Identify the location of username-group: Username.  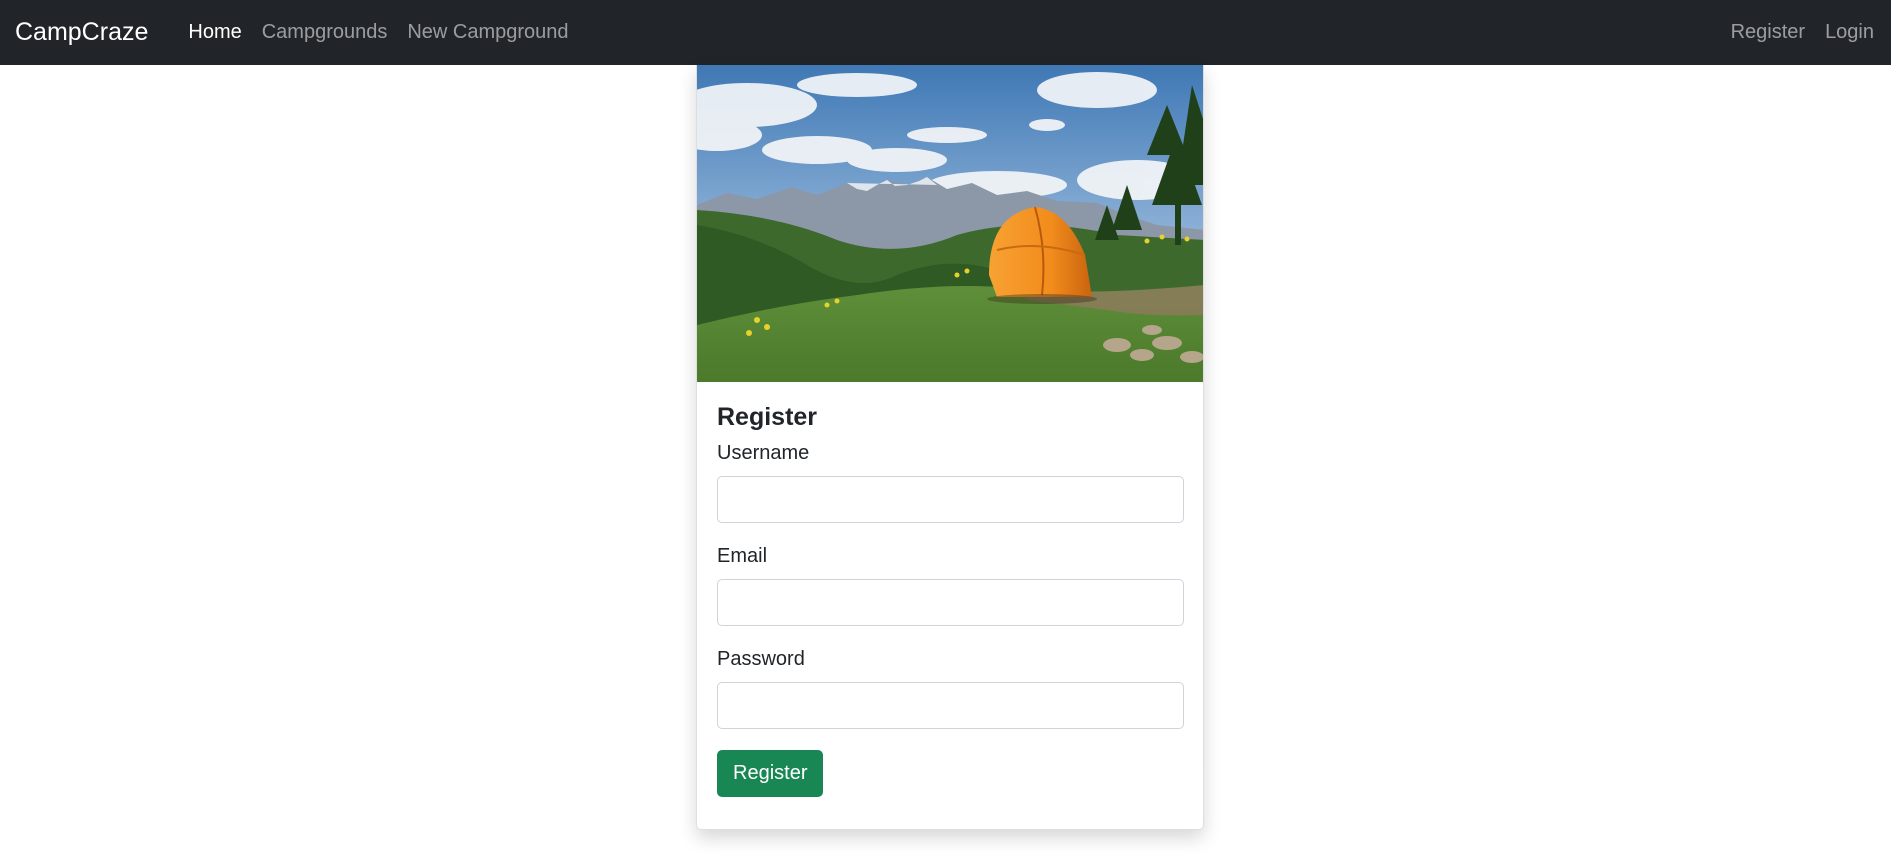
(950, 481).